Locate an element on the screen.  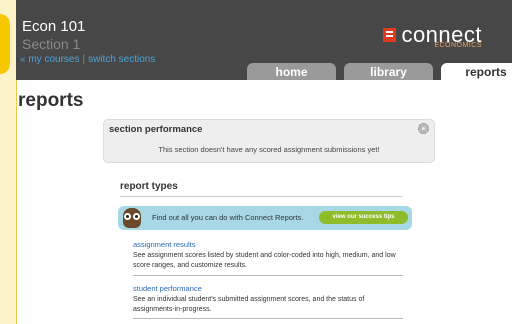
course-title: Econ 101 is located at coordinates (54, 26).